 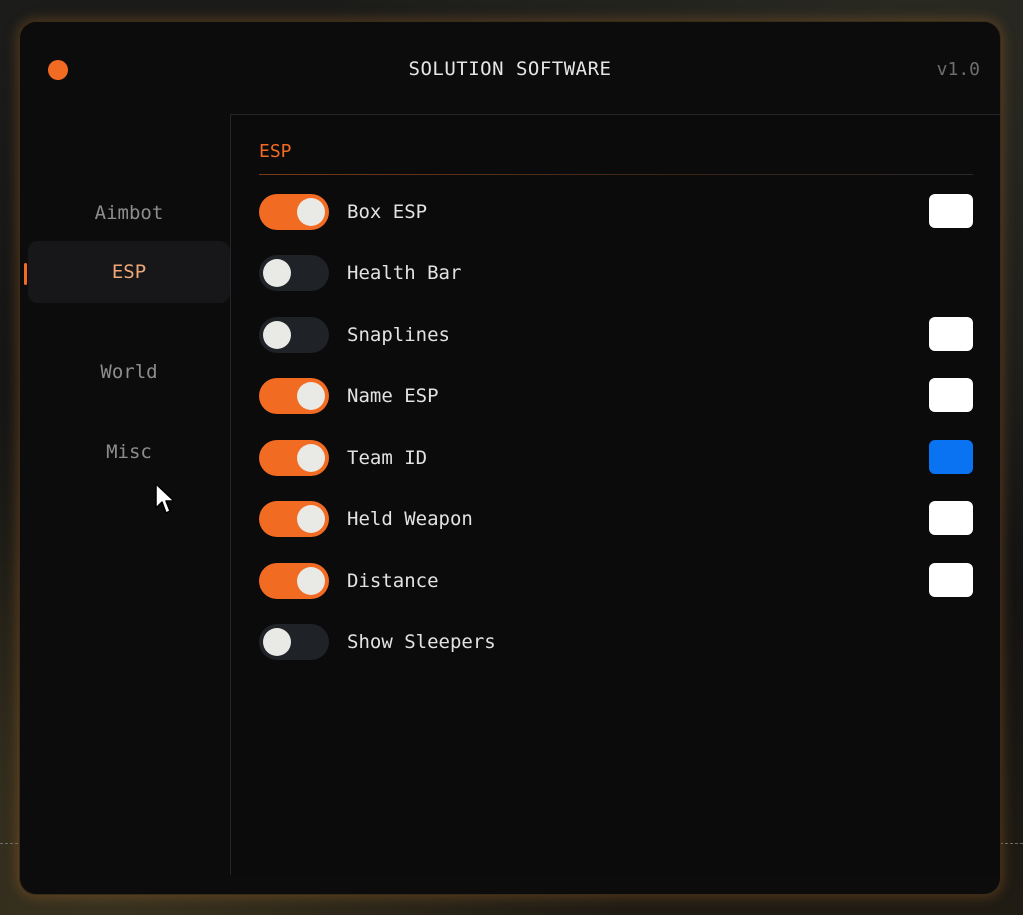 I want to click on show-sleepers-toggle, so click(x=294, y=642).